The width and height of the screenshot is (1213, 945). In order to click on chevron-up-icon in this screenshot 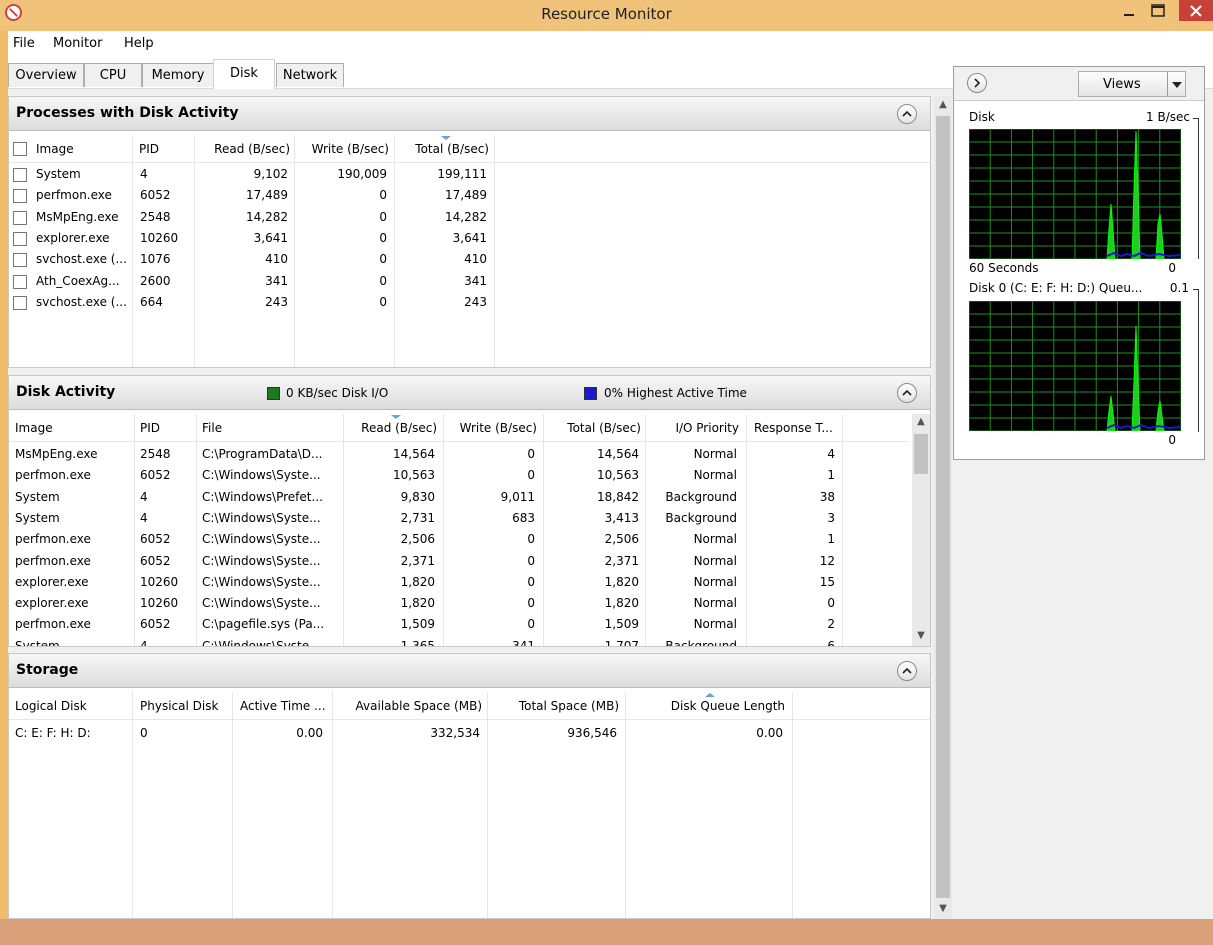, I will do `click(907, 670)`.